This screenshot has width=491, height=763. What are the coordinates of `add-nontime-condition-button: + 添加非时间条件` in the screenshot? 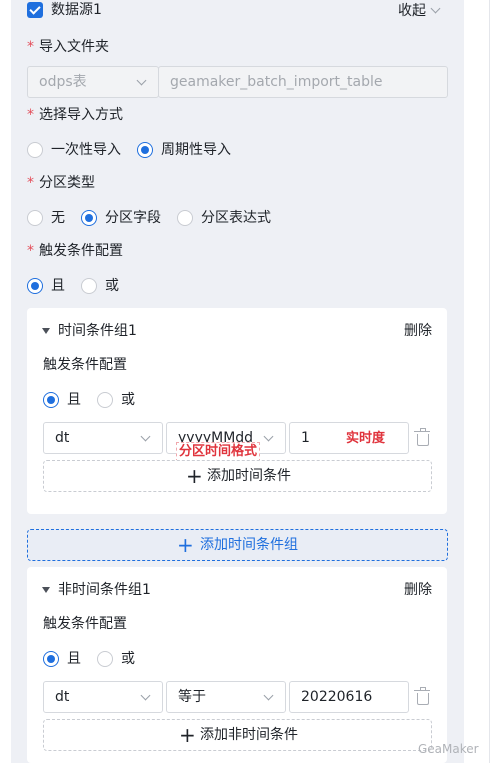 It's located at (237, 735).